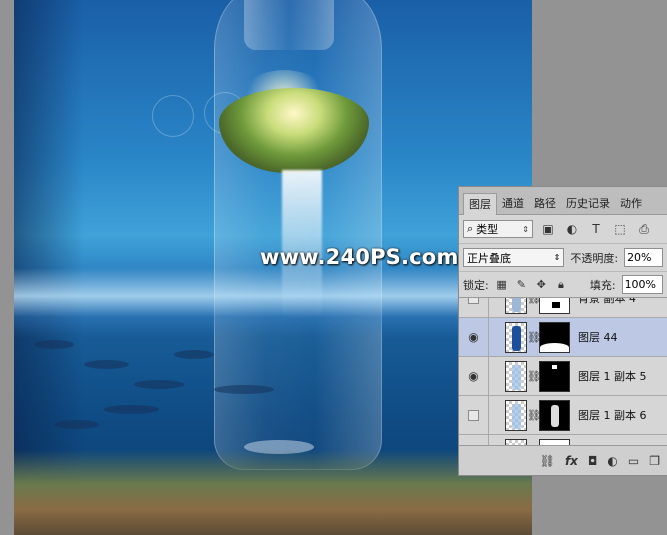  I want to click on lock-pixels-icon: ✎, so click(522, 285).